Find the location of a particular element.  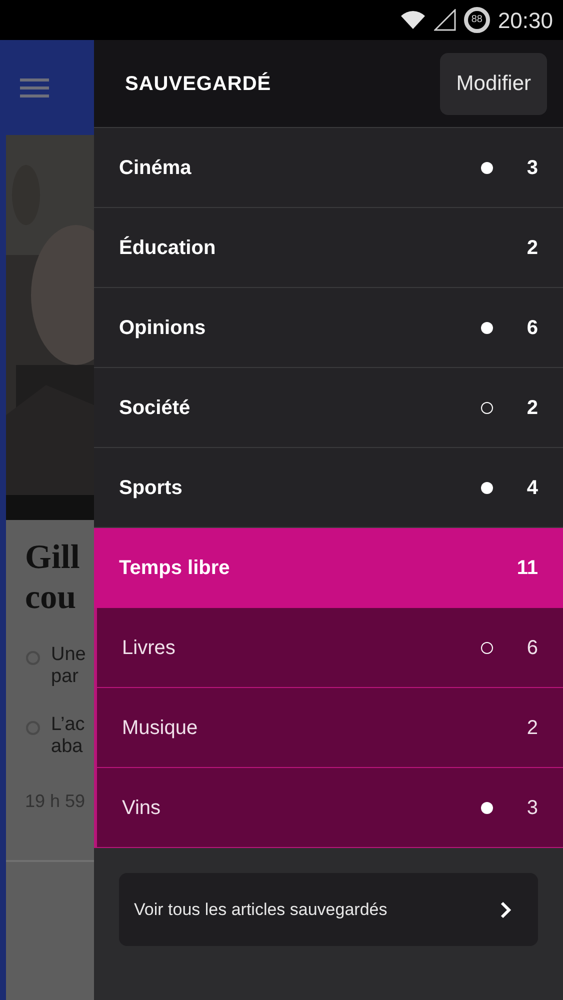

saved-articles-link: Voir tous les articles sauvegardés is located at coordinates (328, 909).